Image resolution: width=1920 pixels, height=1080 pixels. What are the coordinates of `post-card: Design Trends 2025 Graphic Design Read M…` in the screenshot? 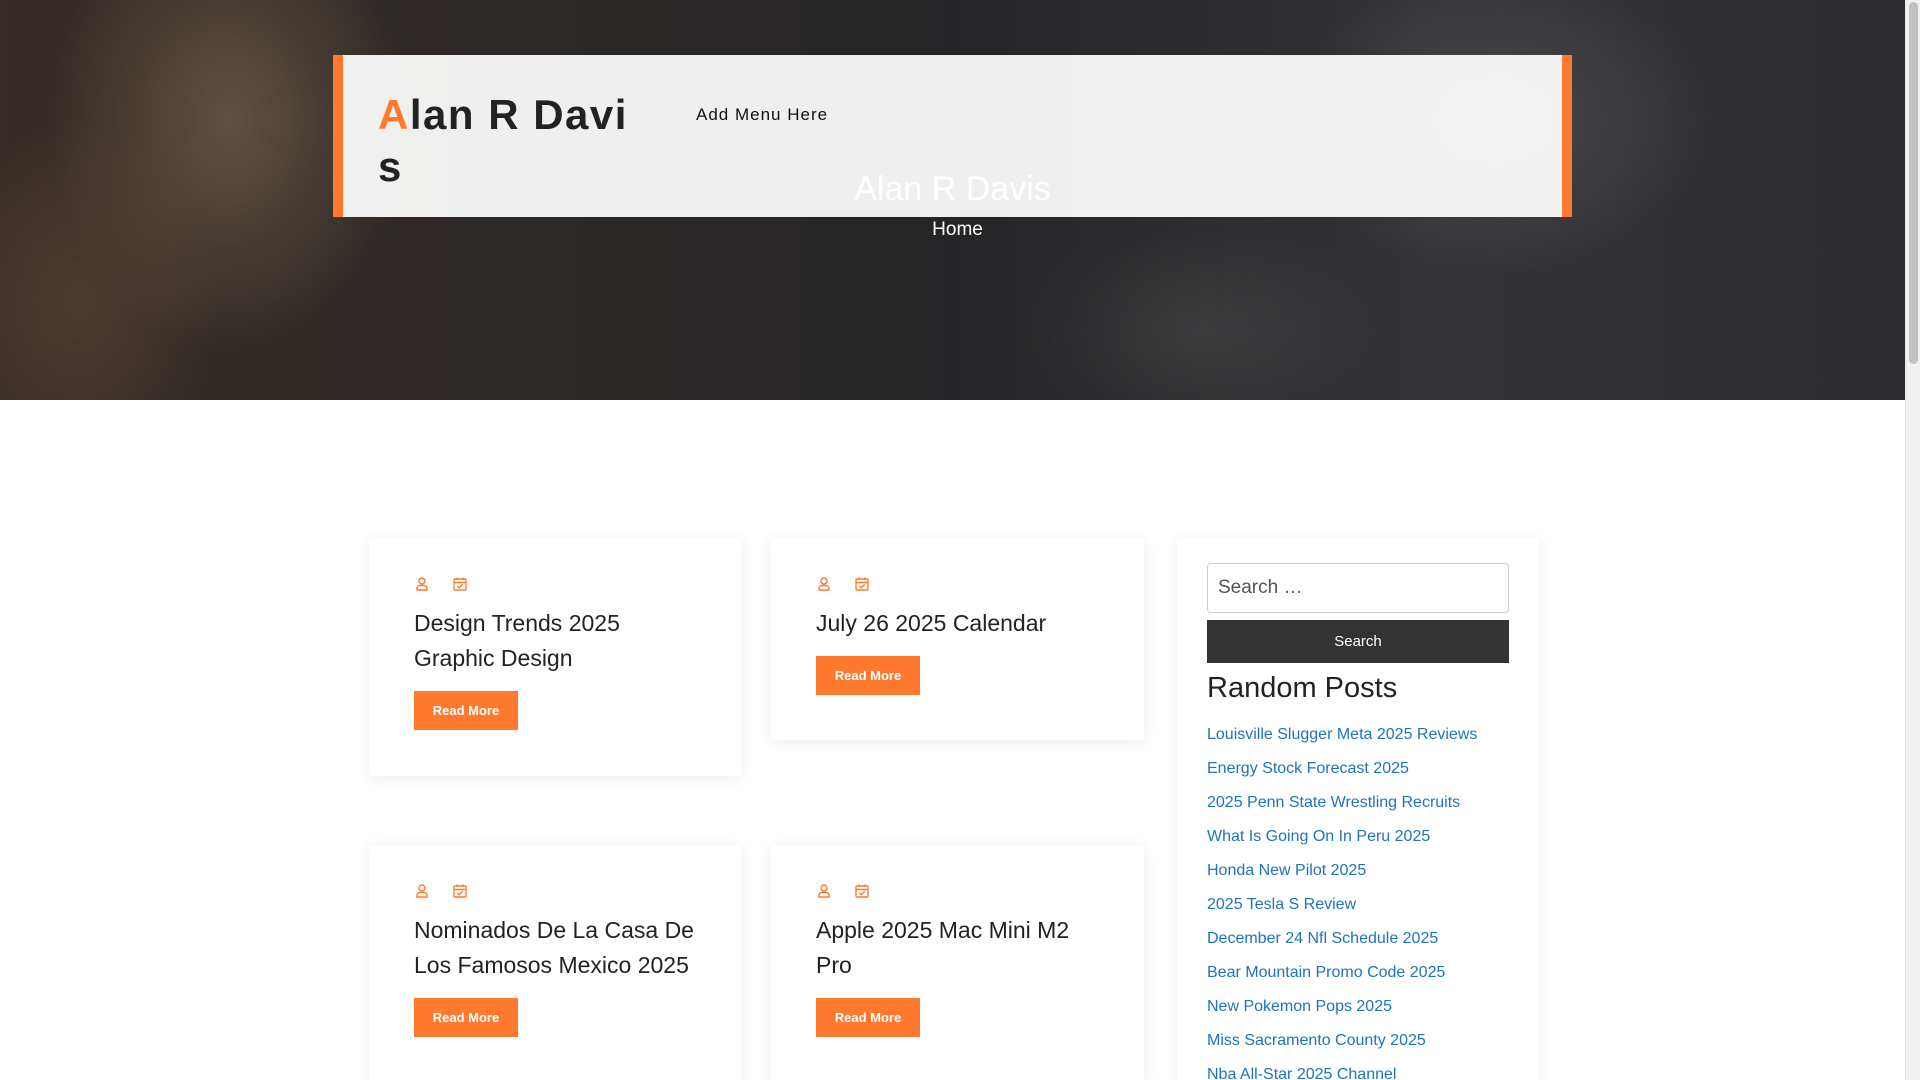 It's located at (555, 657).